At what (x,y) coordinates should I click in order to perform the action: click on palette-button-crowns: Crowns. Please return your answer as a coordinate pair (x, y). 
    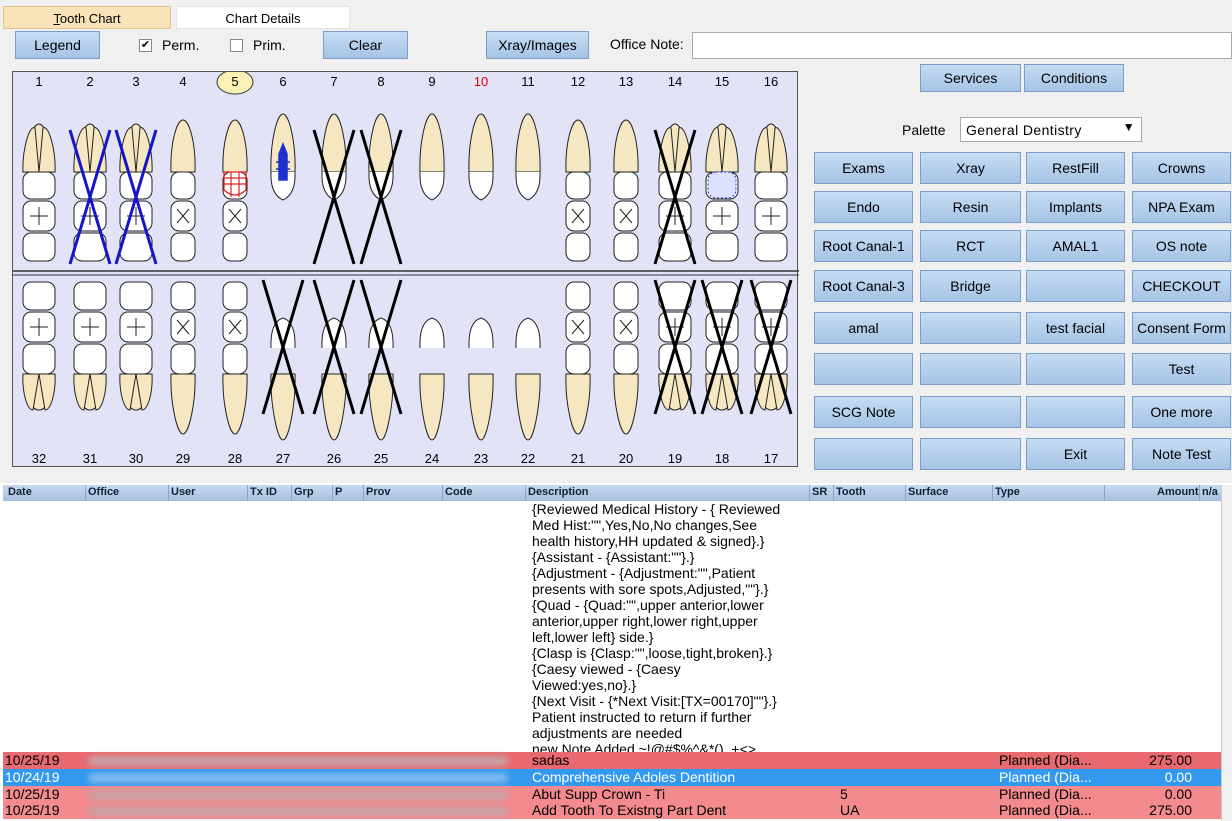
    Looking at the image, I should click on (1181, 168).